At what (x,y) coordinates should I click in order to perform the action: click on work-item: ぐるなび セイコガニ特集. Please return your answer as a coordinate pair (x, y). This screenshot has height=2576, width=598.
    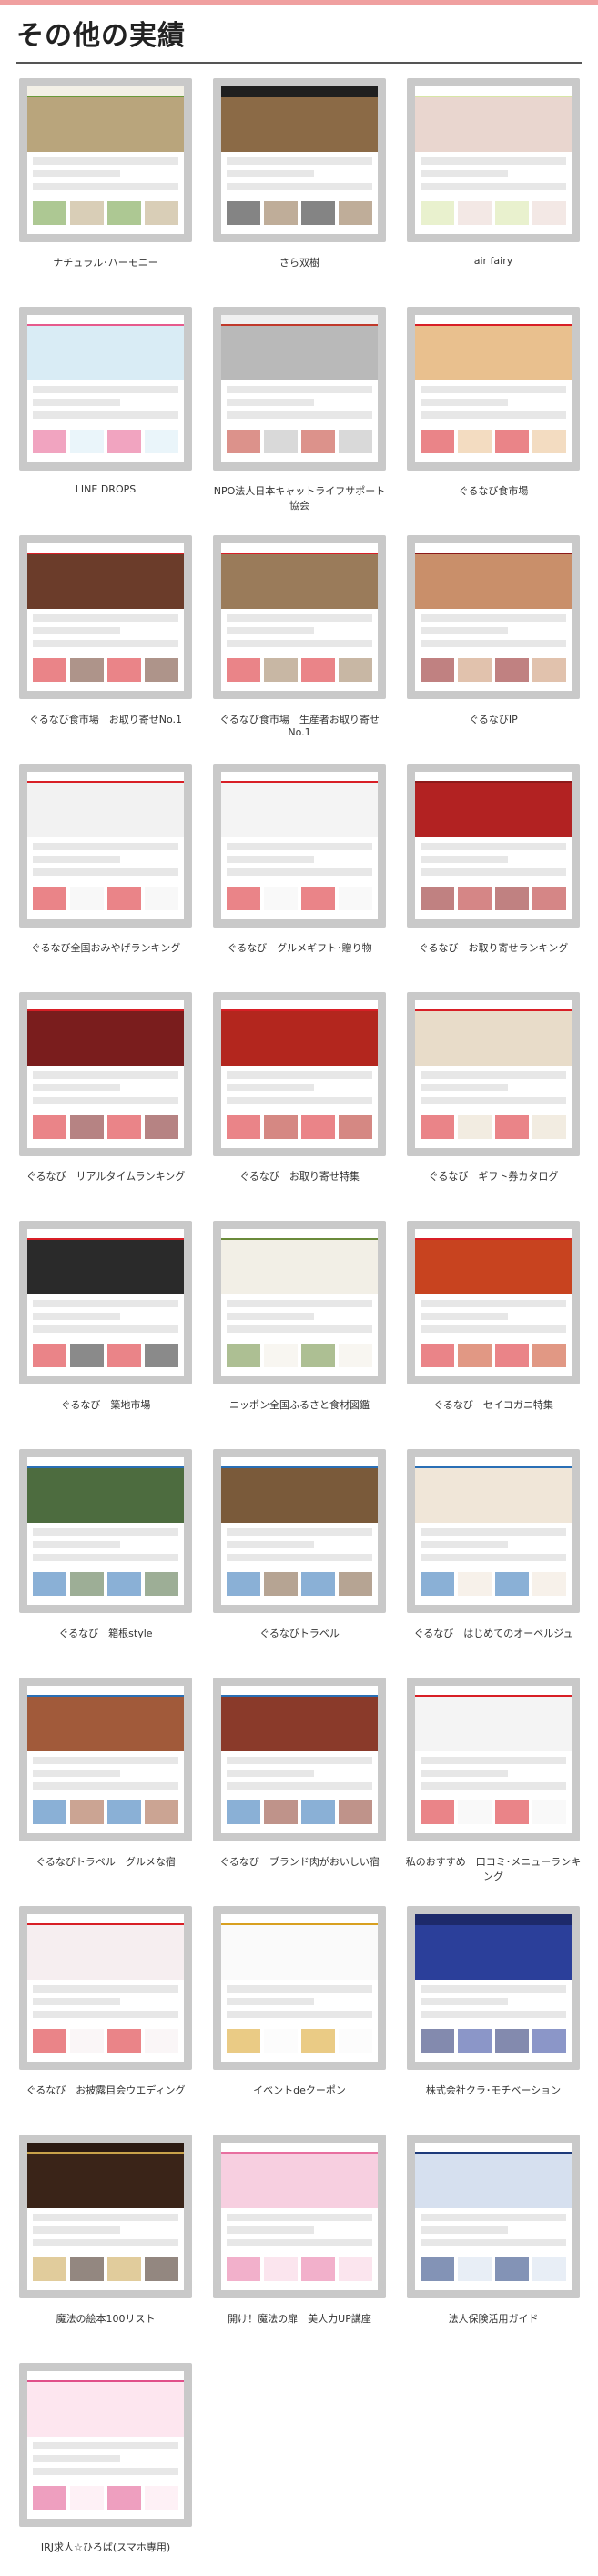
    Looking at the image, I should click on (493, 1331).